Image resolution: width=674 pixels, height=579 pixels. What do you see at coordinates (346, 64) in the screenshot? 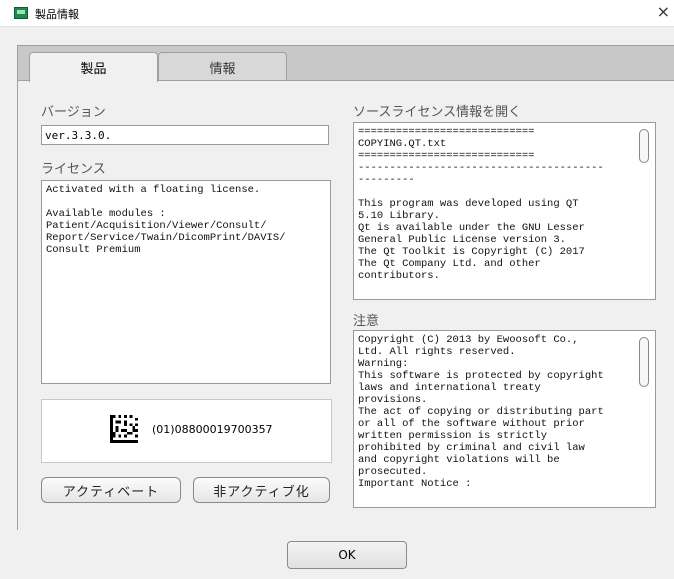
I see `tab-strip: 製品 情報` at bounding box center [346, 64].